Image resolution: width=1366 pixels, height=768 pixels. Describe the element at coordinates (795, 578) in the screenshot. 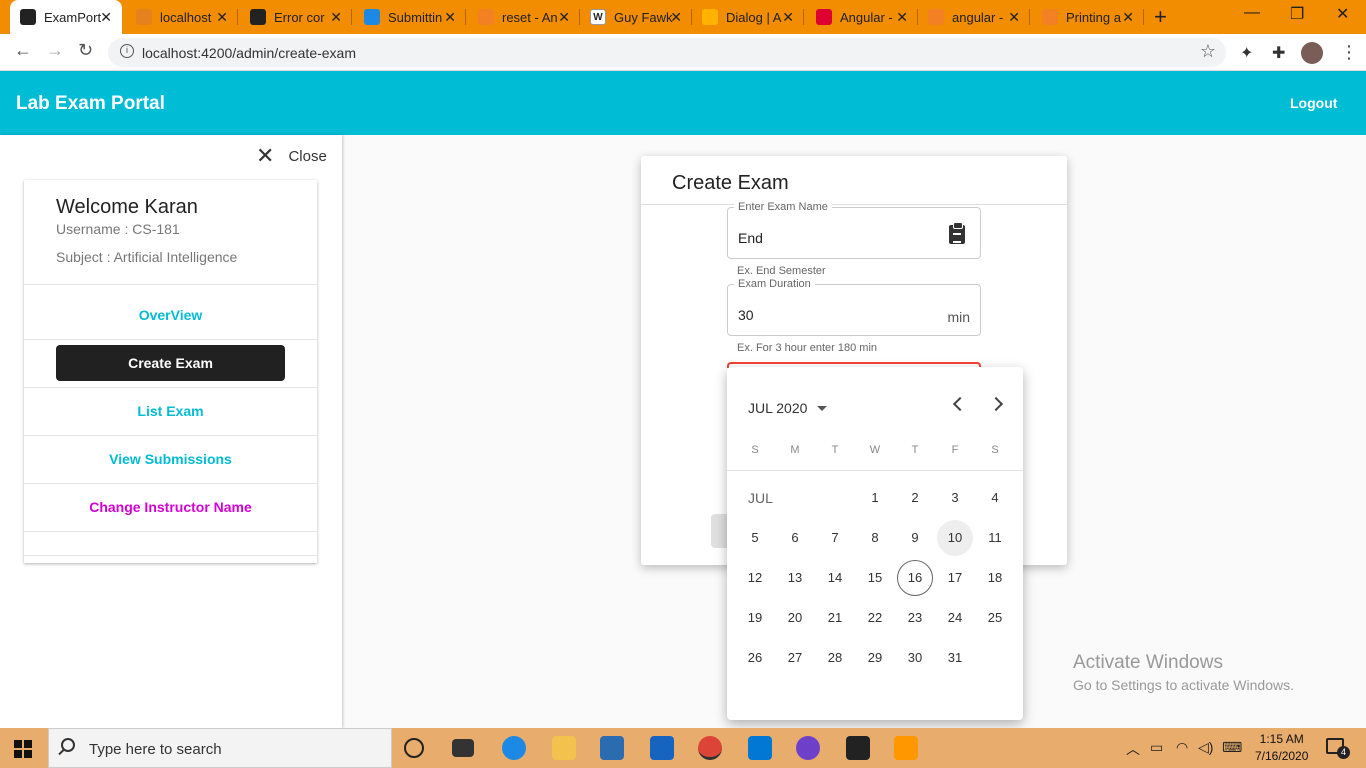

I see `calendar-day: 13` at that location.